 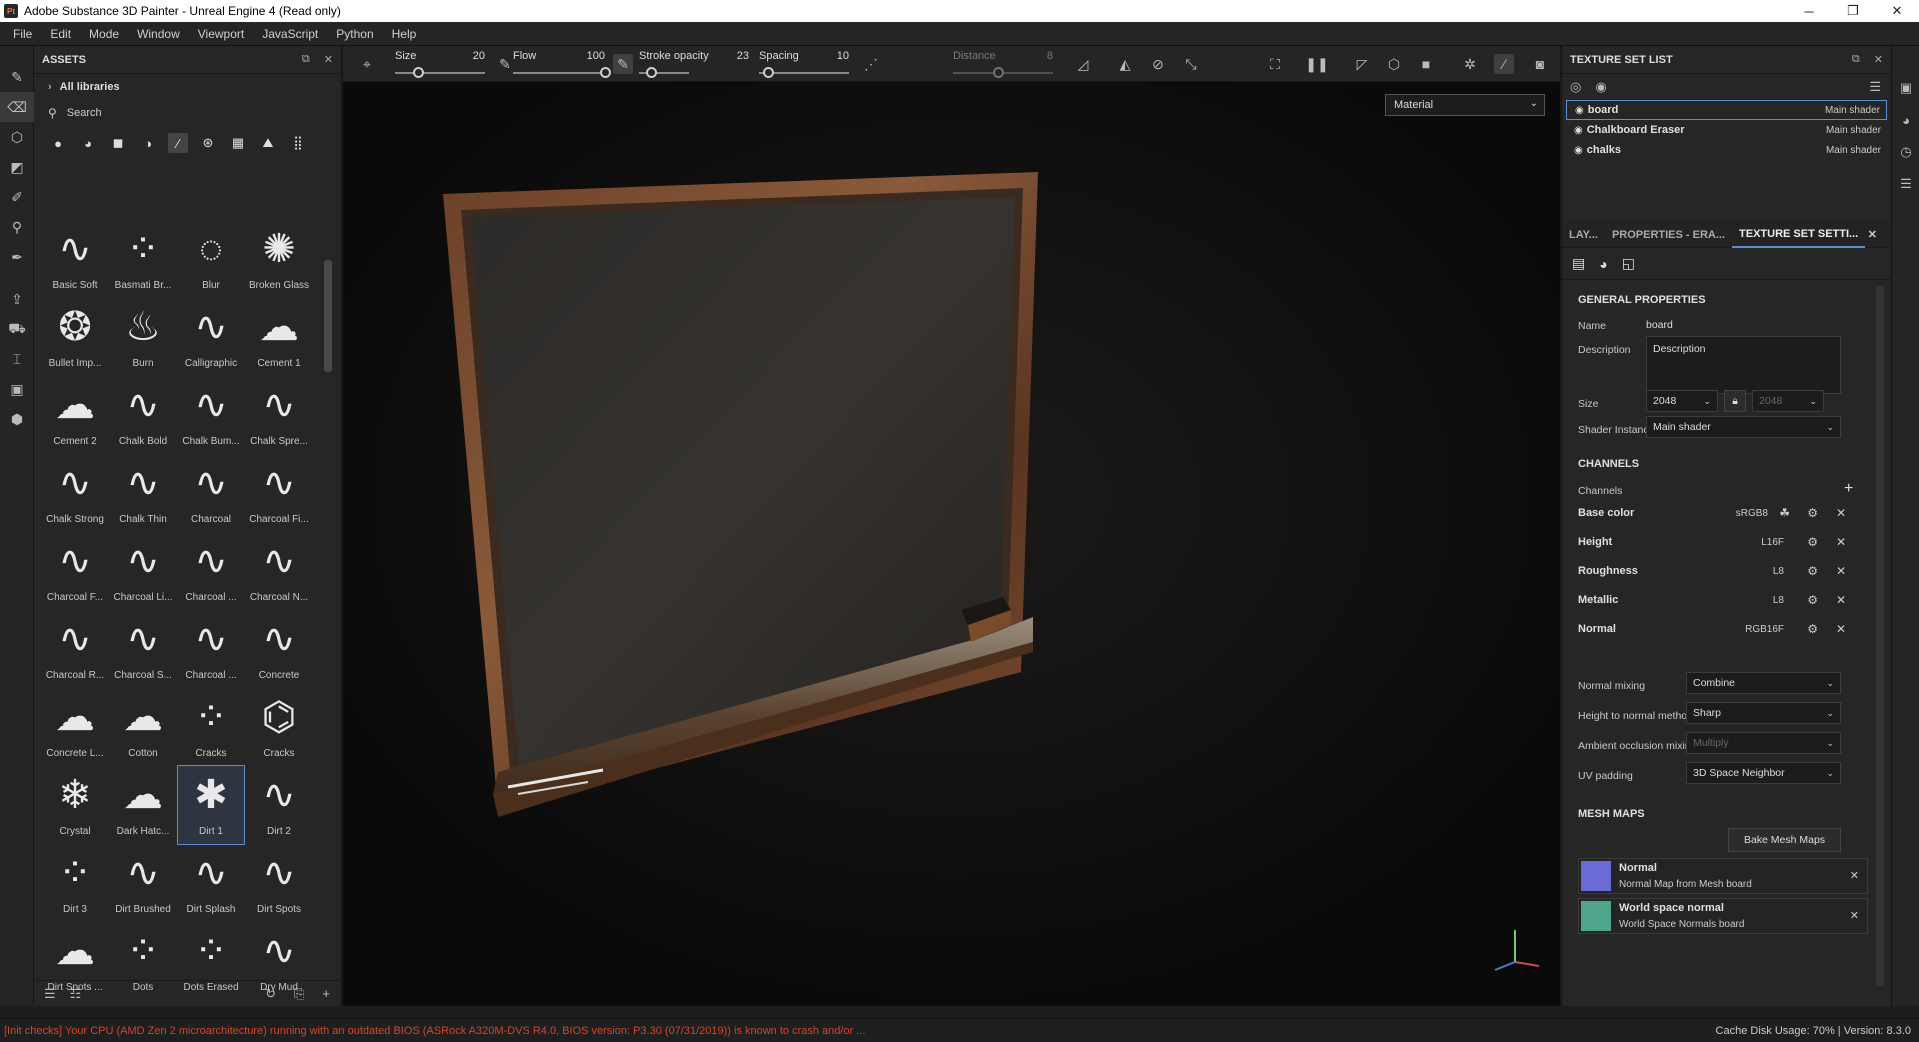 I want to click on brush-filter-icon: ⁄, so click(x=178, y=143).